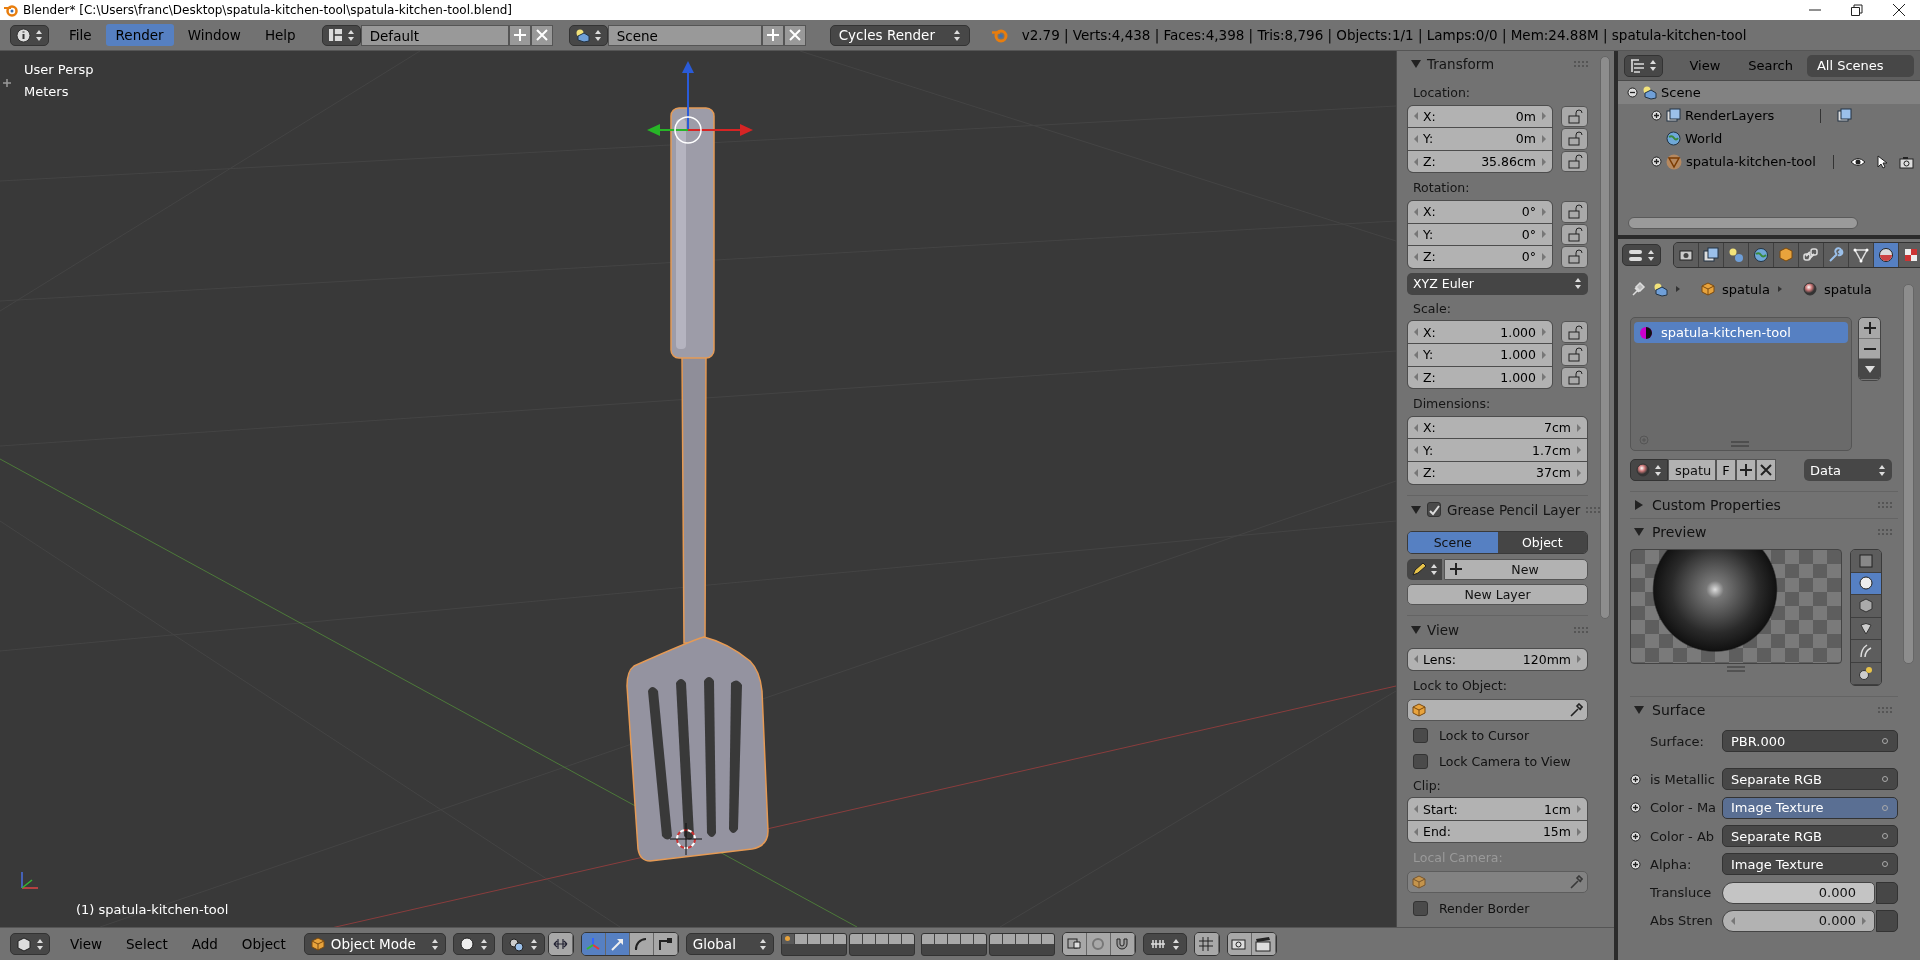 The height and width of the screenshot is (960, 1920). I want to click on number-field: X: 0°, so click(1480, 211).